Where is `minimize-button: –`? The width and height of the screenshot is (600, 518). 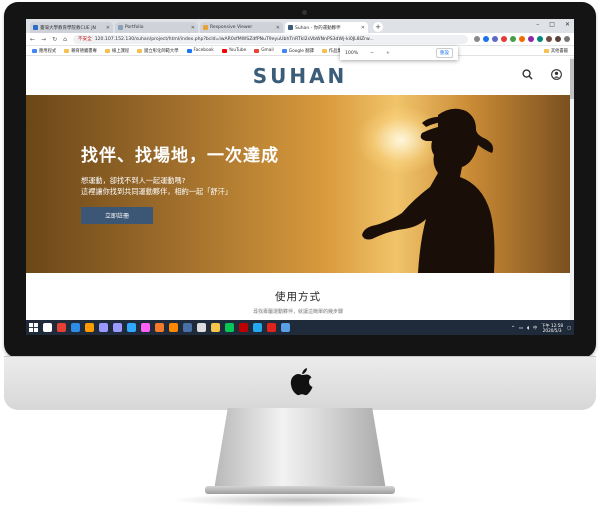
minimize-button: – is located at coordinates (537, 24).